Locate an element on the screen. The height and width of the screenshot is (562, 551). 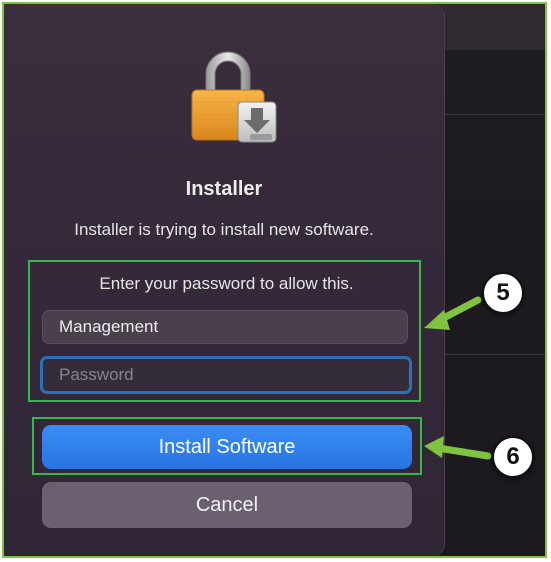
dialog-title: Installer is located at coordinates (224, 189).